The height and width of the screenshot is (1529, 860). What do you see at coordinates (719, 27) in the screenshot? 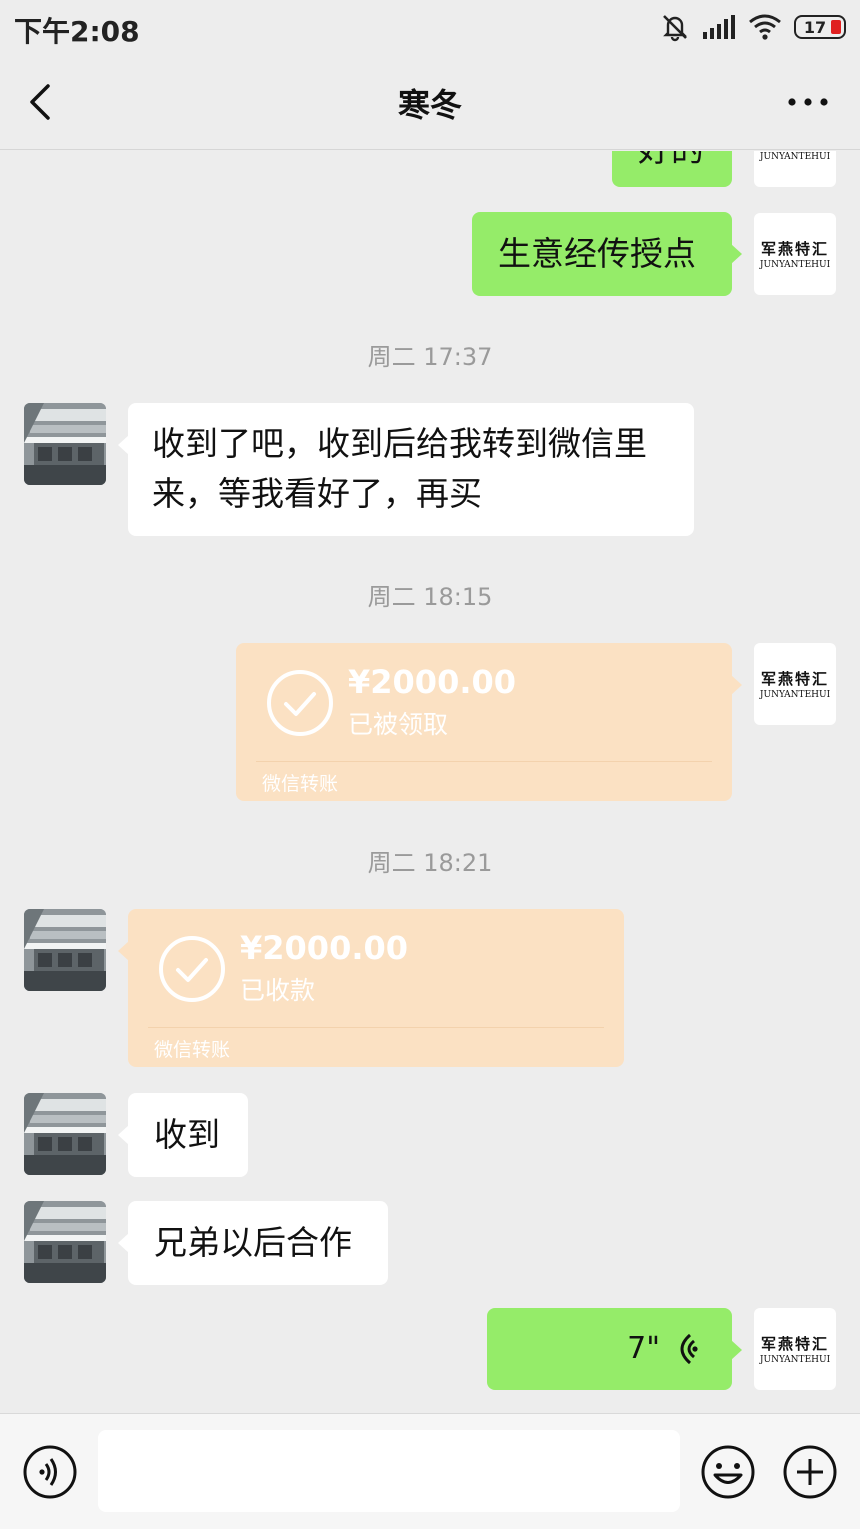
I see `signal-icon` at bounding box center [719, 27].